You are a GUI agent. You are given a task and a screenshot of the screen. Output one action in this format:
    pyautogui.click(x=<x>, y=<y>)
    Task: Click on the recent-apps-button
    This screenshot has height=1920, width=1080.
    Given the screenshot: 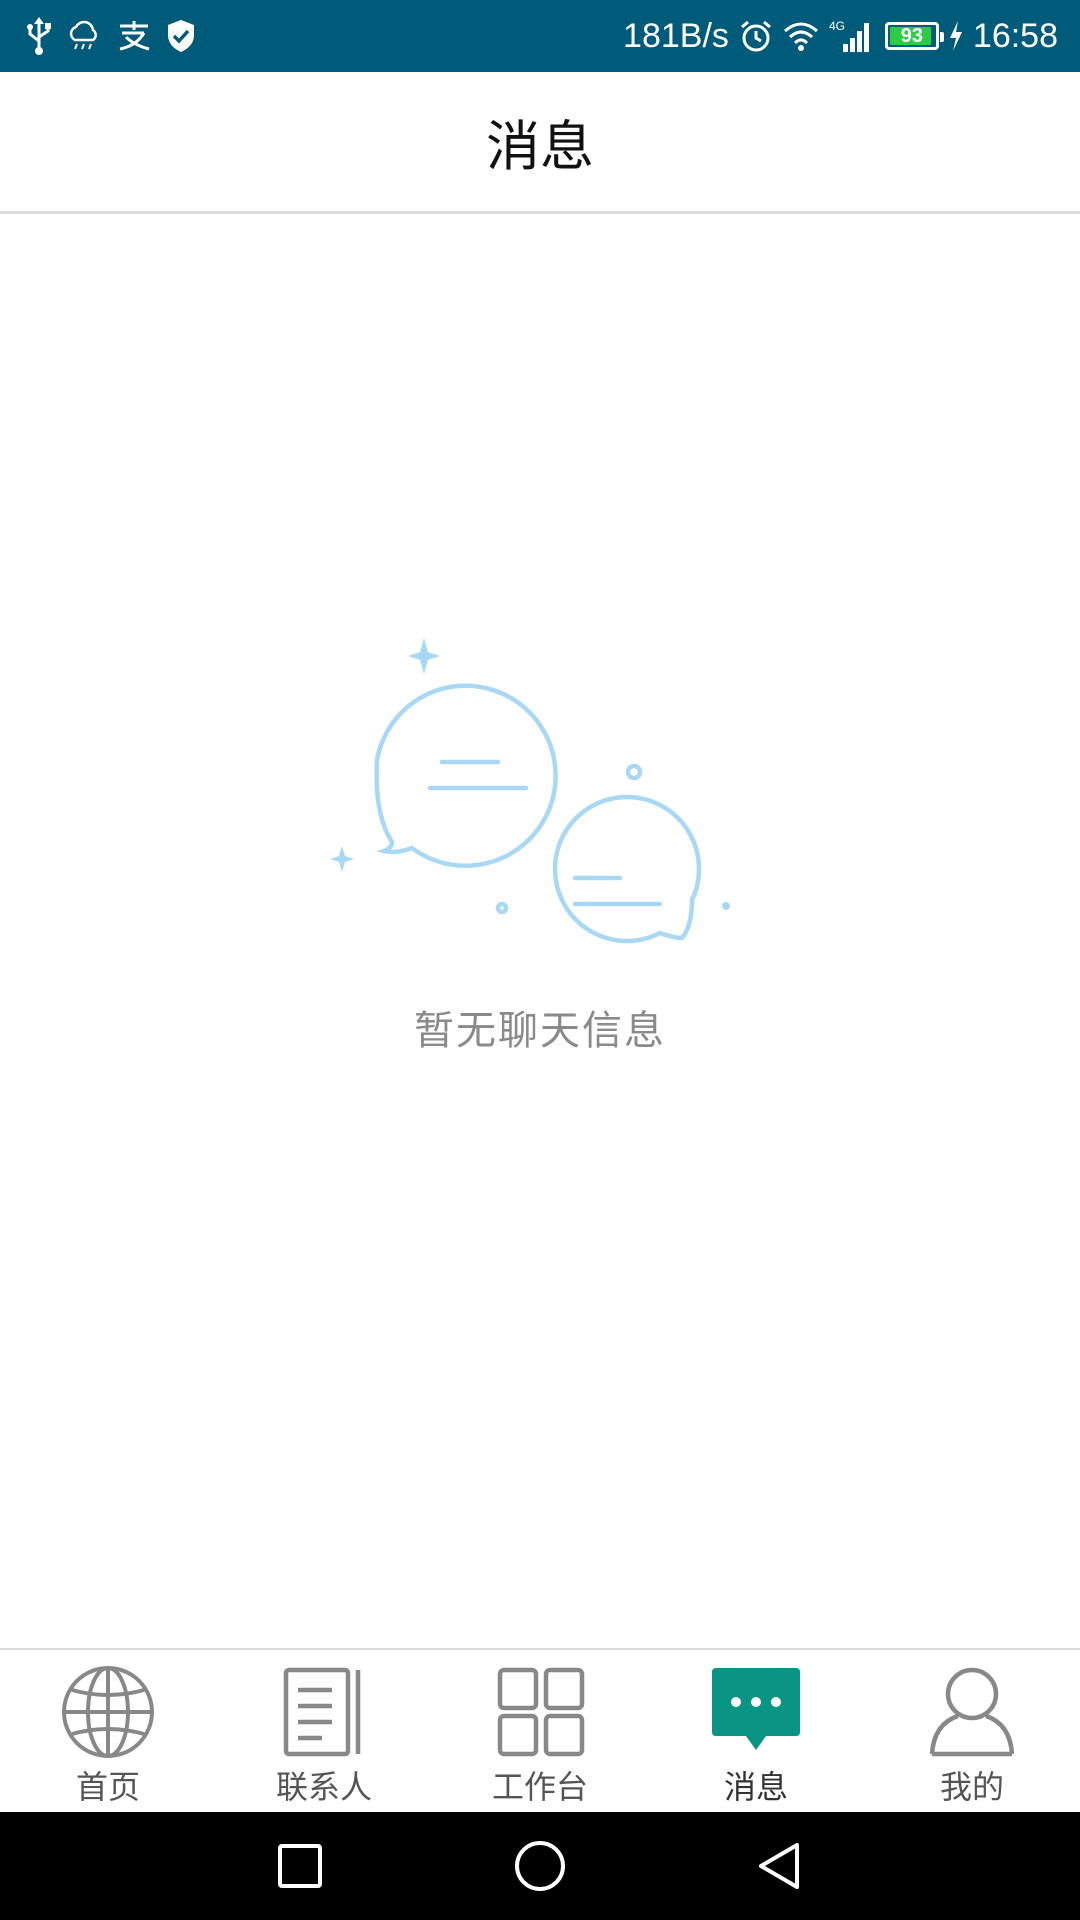 What is the action you would take?
    pyautogui.click(x=300, y=1866)
    